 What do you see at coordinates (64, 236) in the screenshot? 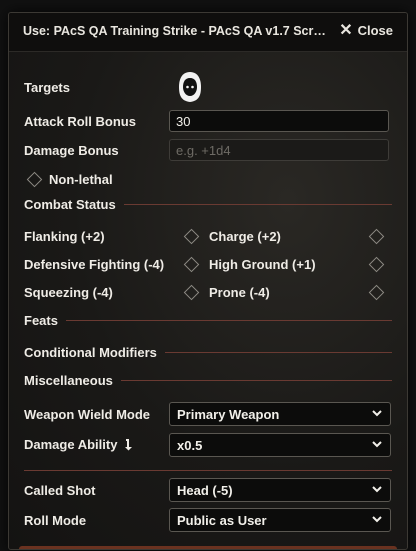
I see `flanking-label: Flanking (+2)` at bounding box center [64, 236].